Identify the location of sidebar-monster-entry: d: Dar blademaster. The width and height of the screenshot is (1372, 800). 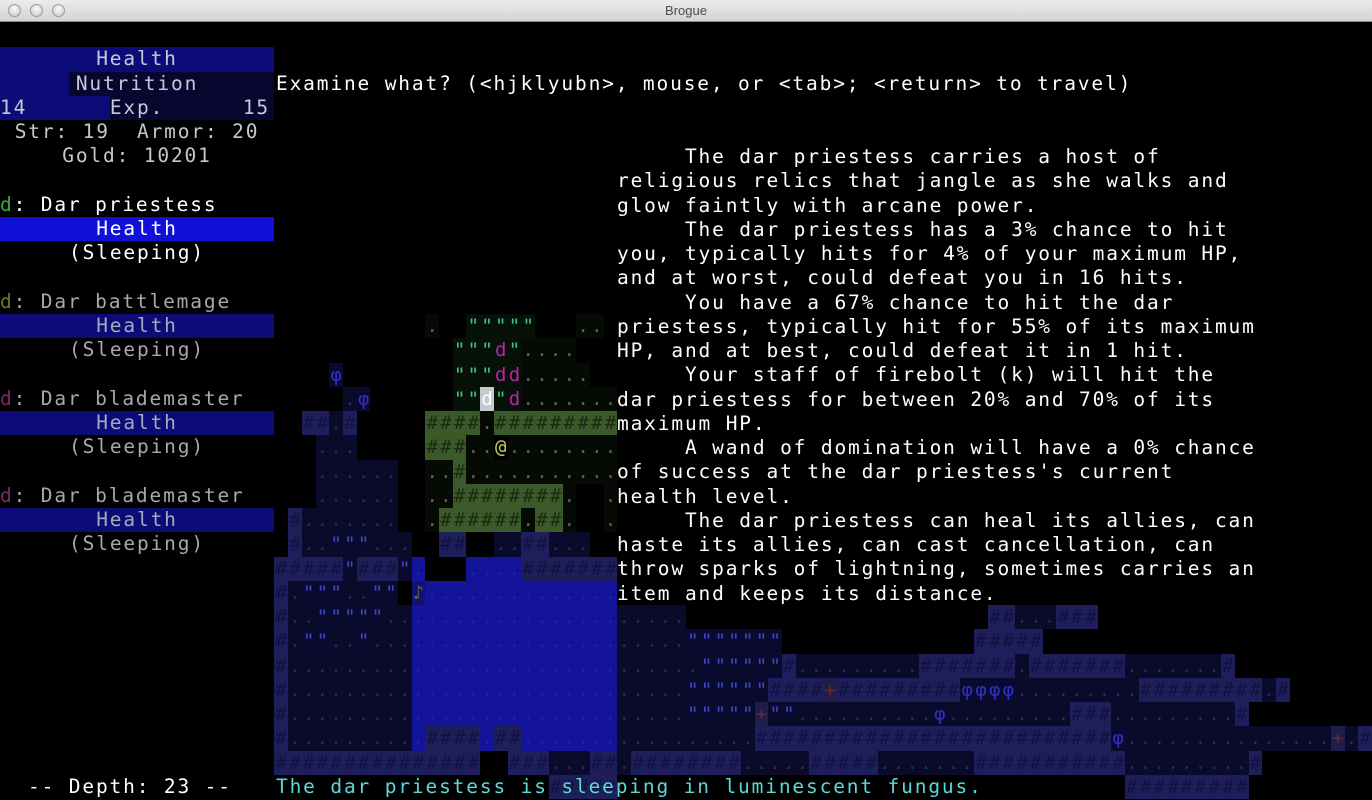
(122, 399).